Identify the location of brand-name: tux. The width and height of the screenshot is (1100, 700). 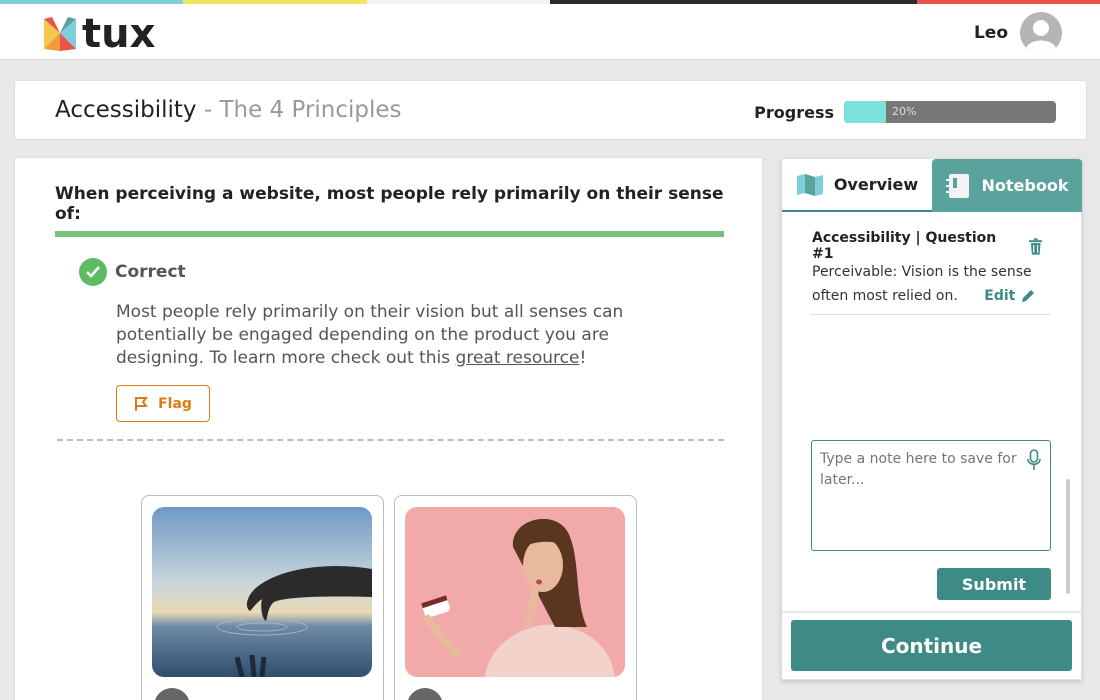
(119, 34).